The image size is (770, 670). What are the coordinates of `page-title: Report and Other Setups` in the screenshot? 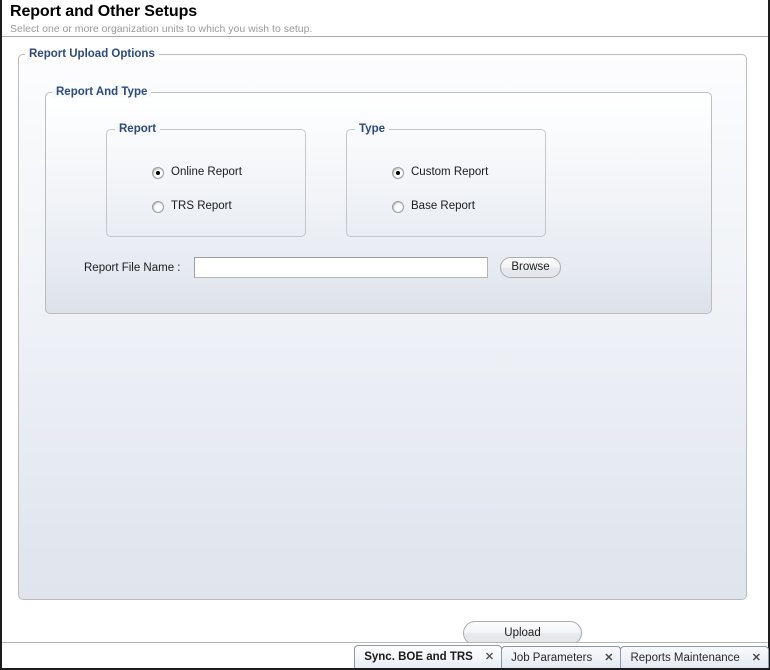 It's located at (104, 11).